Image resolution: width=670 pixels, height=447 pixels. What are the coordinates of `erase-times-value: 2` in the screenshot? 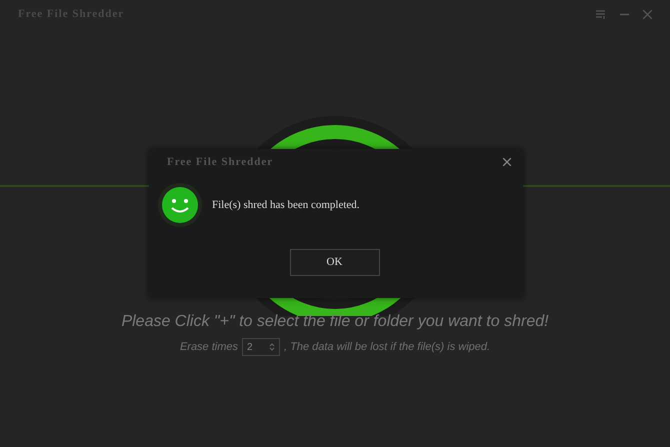 It's located at (250, 347).